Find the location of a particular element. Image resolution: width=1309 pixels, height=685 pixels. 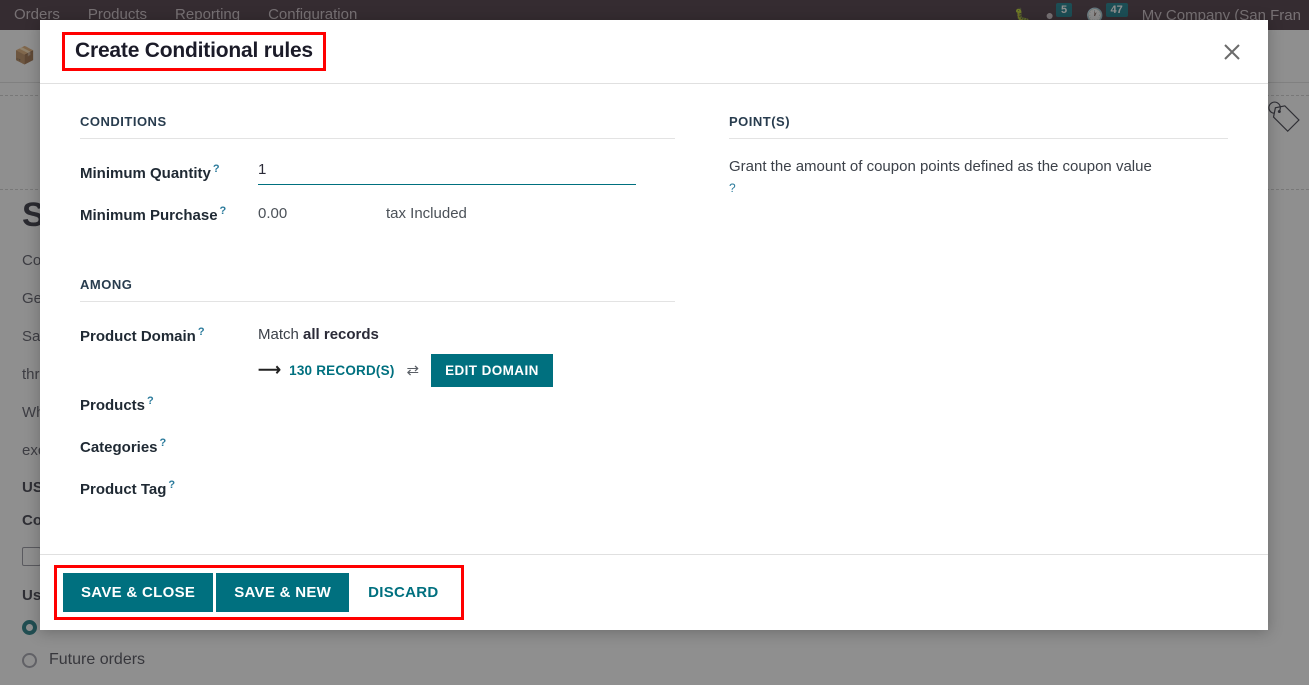

value-product-tag is located at coordinates (466, 475).